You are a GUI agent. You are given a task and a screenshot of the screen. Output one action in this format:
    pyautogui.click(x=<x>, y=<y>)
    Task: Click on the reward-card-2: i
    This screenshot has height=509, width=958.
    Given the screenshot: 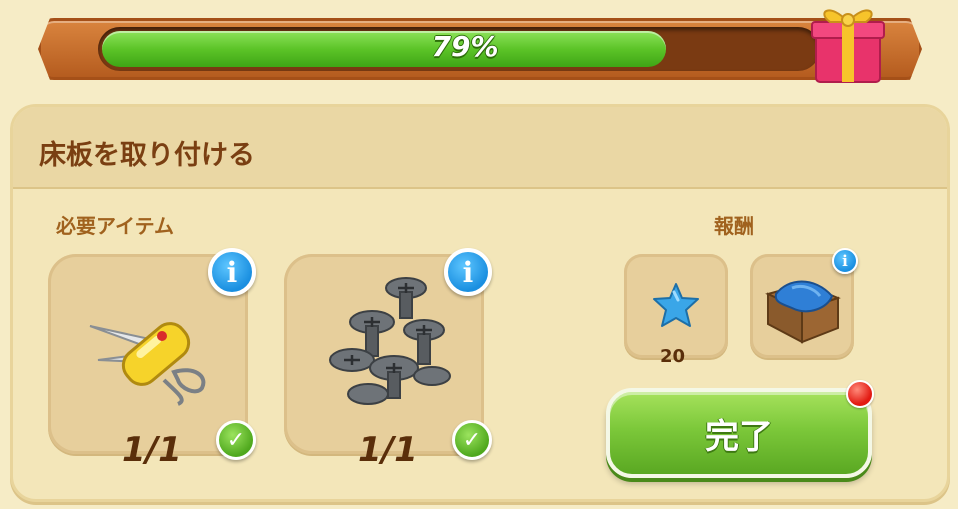 What is the action you would take?
    pyautogui.click(x=804, y=303)
    